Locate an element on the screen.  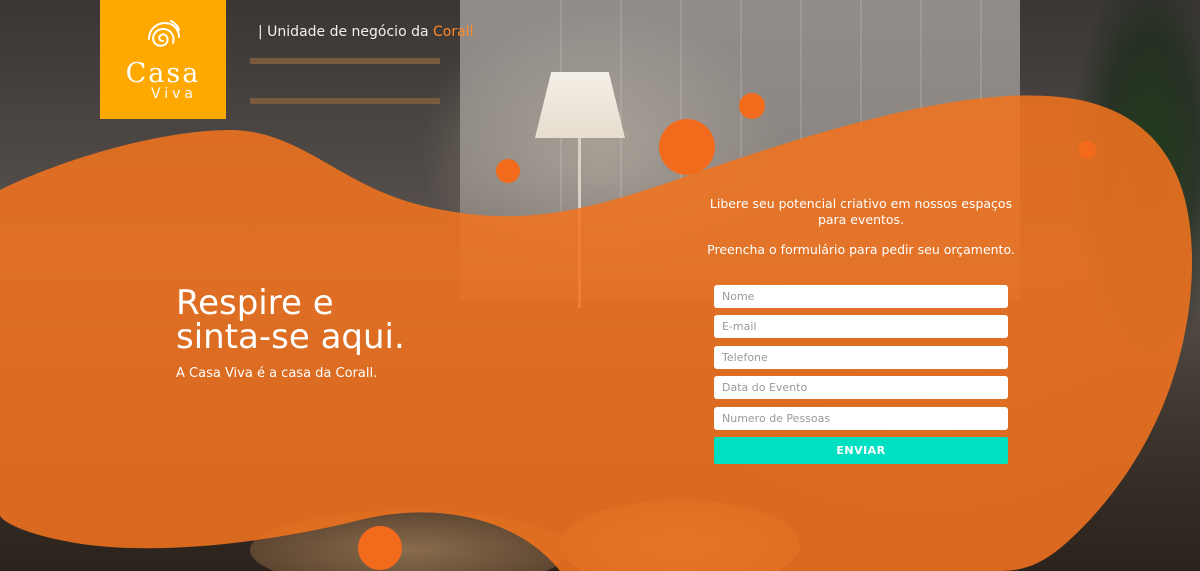
phone-field is located at coordinates (861, 357).